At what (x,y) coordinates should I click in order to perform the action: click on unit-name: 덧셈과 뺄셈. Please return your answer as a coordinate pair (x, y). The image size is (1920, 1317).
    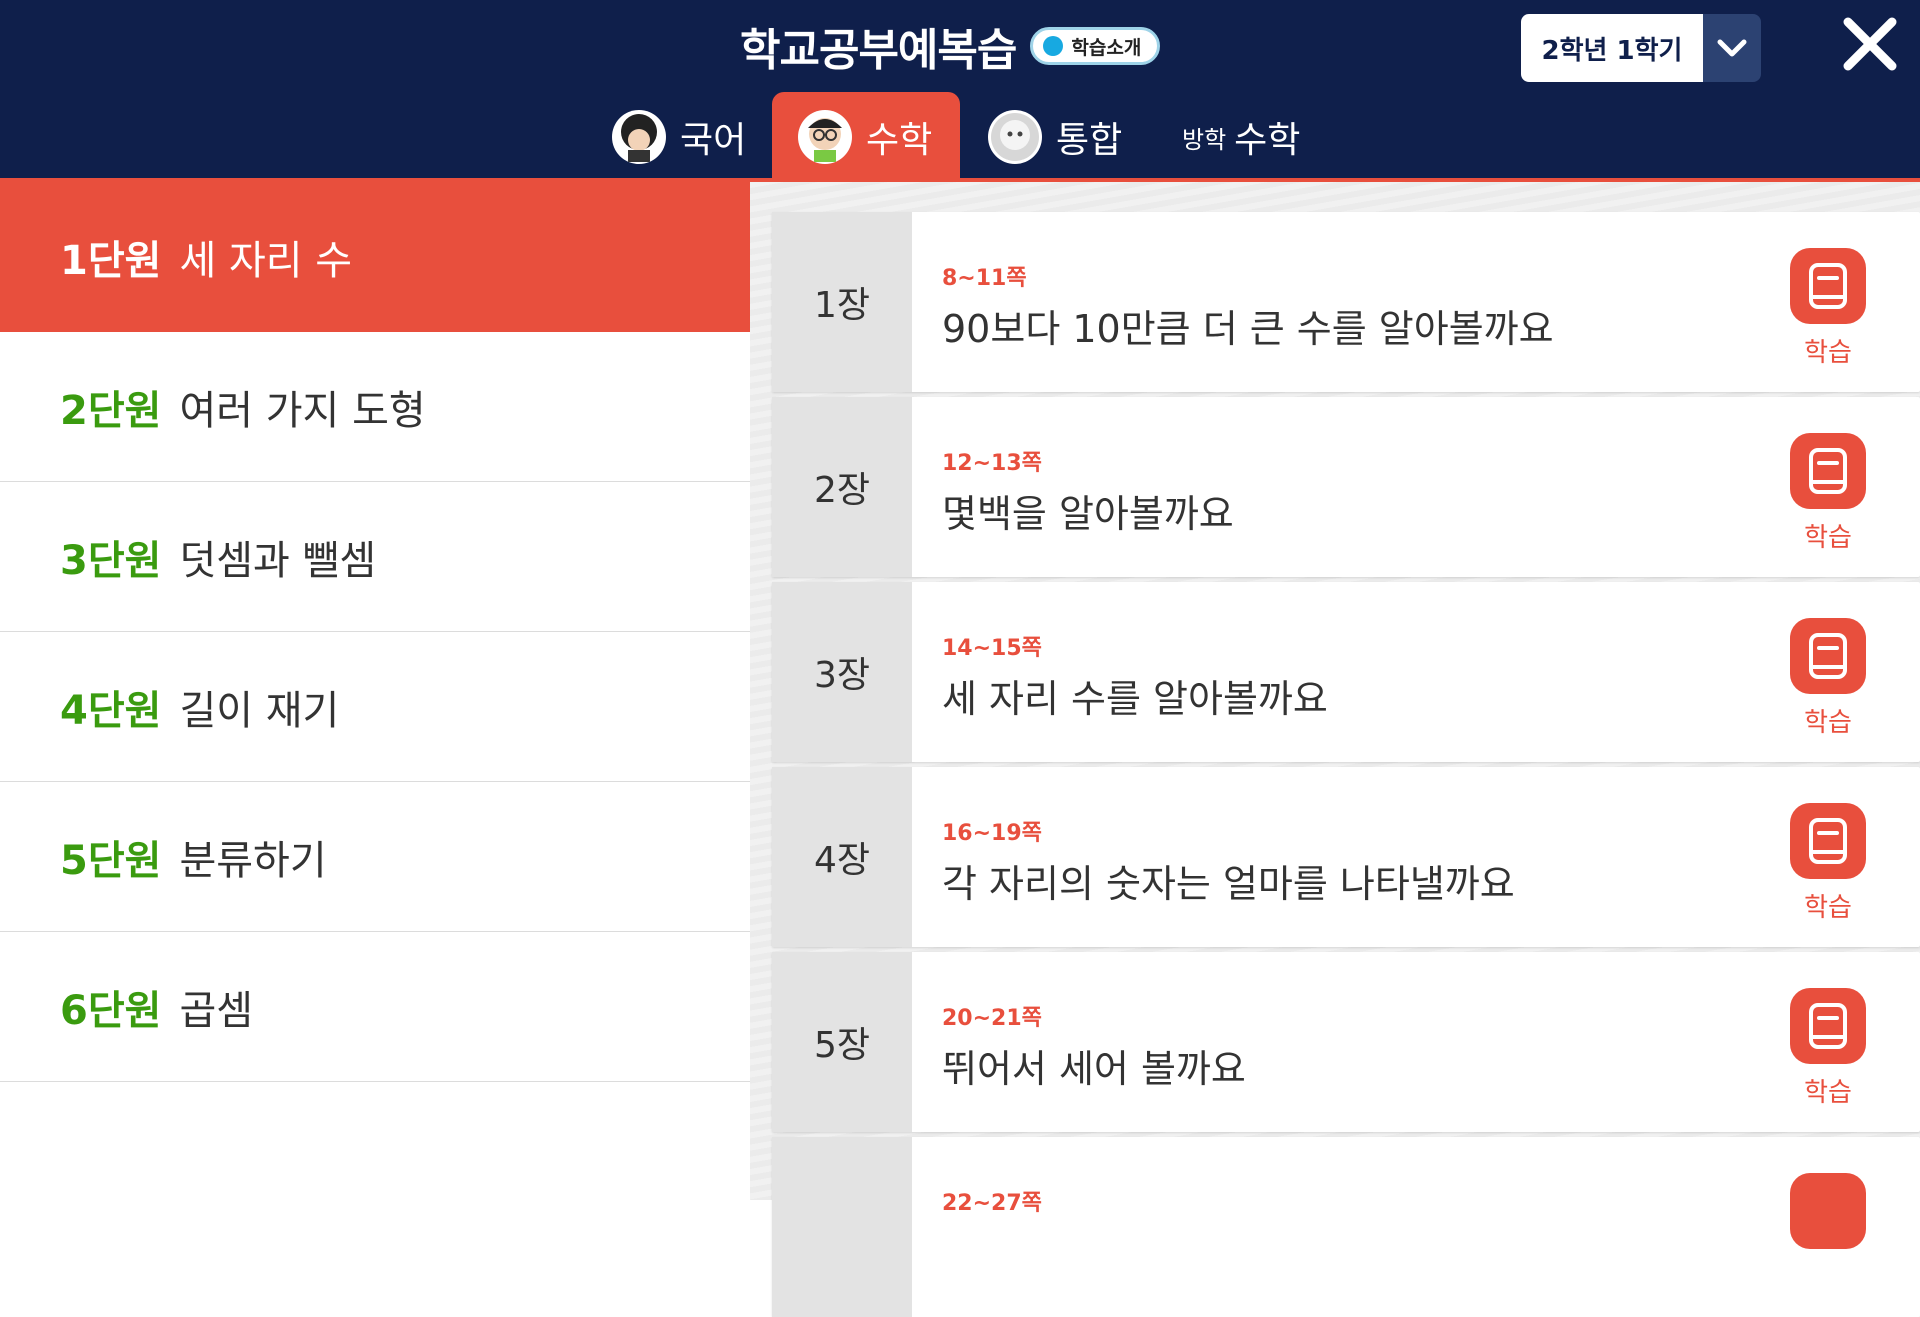
    Looking at the image, I should click on (278, 560).